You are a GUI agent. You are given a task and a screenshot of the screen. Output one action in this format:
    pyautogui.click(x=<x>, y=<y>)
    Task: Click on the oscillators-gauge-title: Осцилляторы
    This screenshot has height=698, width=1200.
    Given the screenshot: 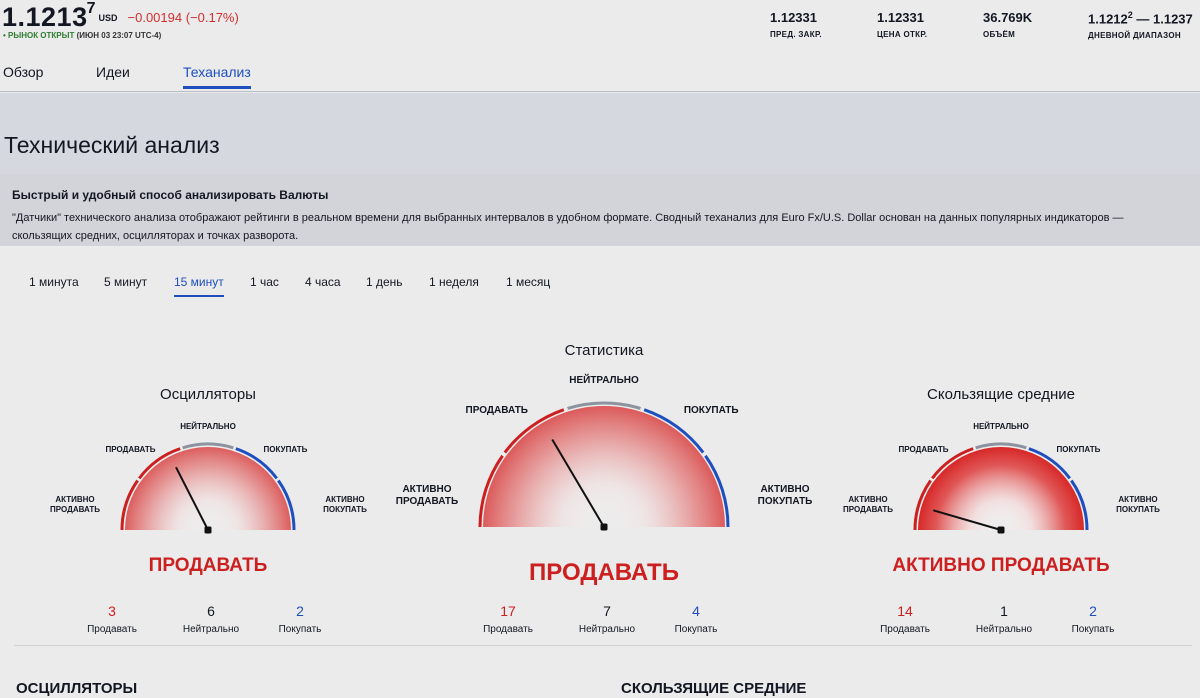 What is the action you would take?
    pyautogui.click(x=208, y=394)
    